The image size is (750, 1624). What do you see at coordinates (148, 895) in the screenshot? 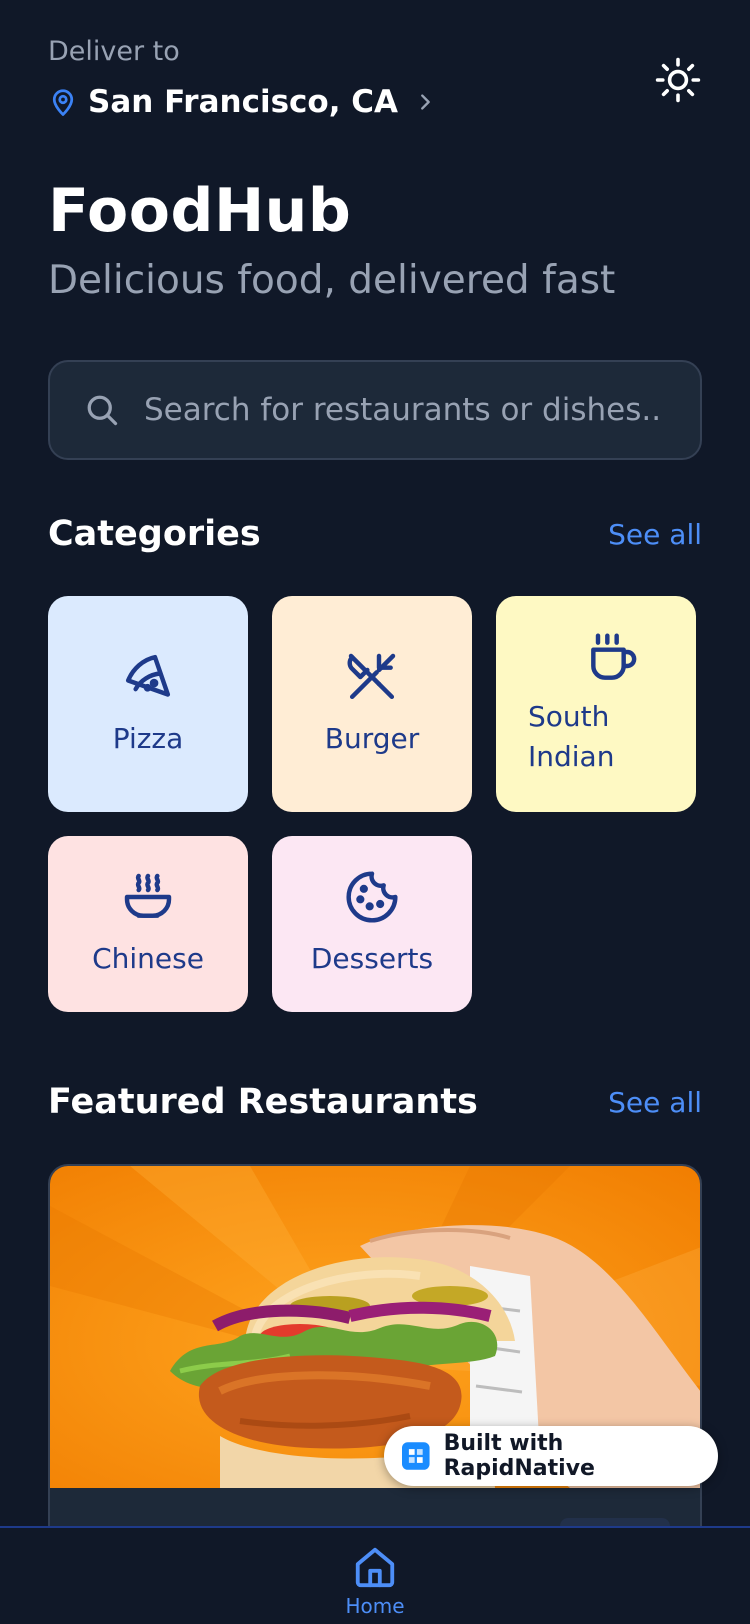
I see `soup-bowl-icon` at bounding box center [148, 895].